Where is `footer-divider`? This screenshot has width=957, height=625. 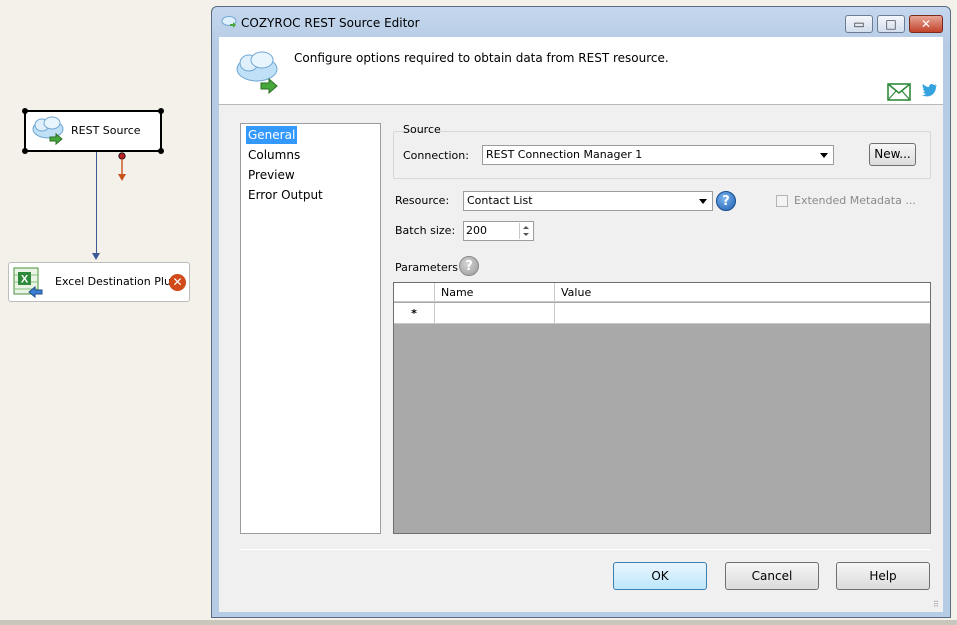
footer-divider is located at coordinates (585, 549).